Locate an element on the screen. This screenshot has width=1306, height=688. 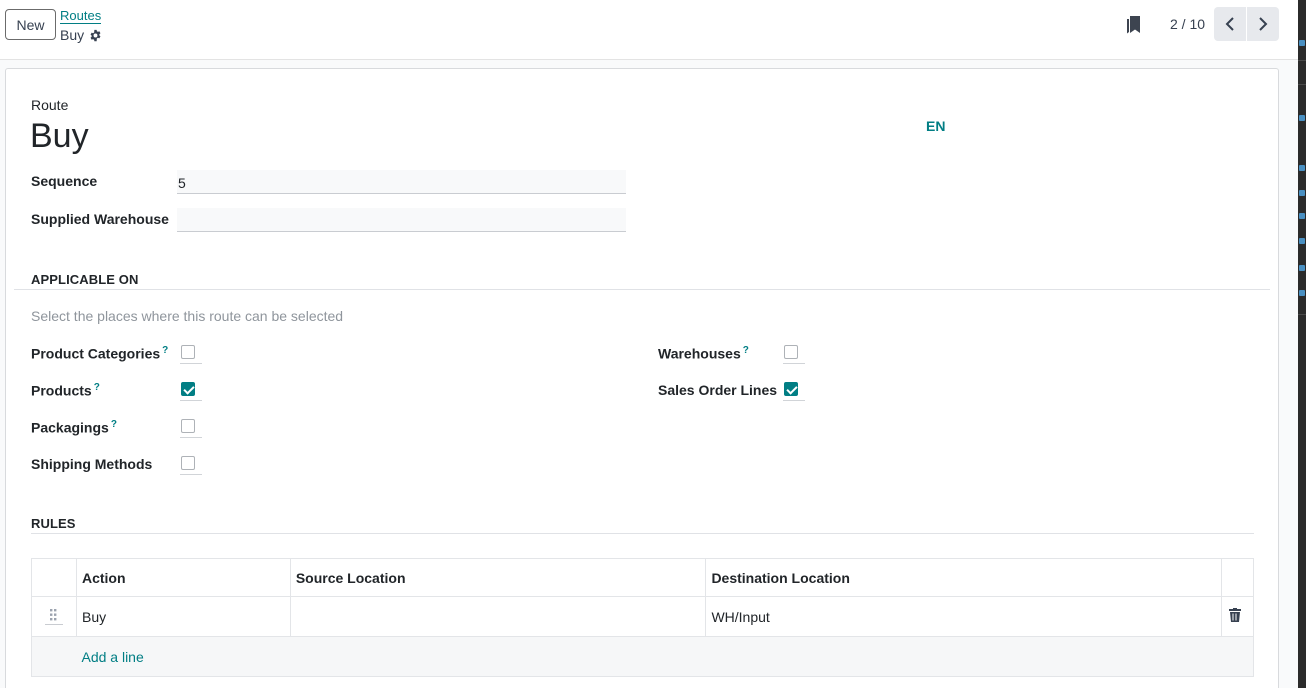
sales-order-lines-checkbox is located at coordinates (791, 389).